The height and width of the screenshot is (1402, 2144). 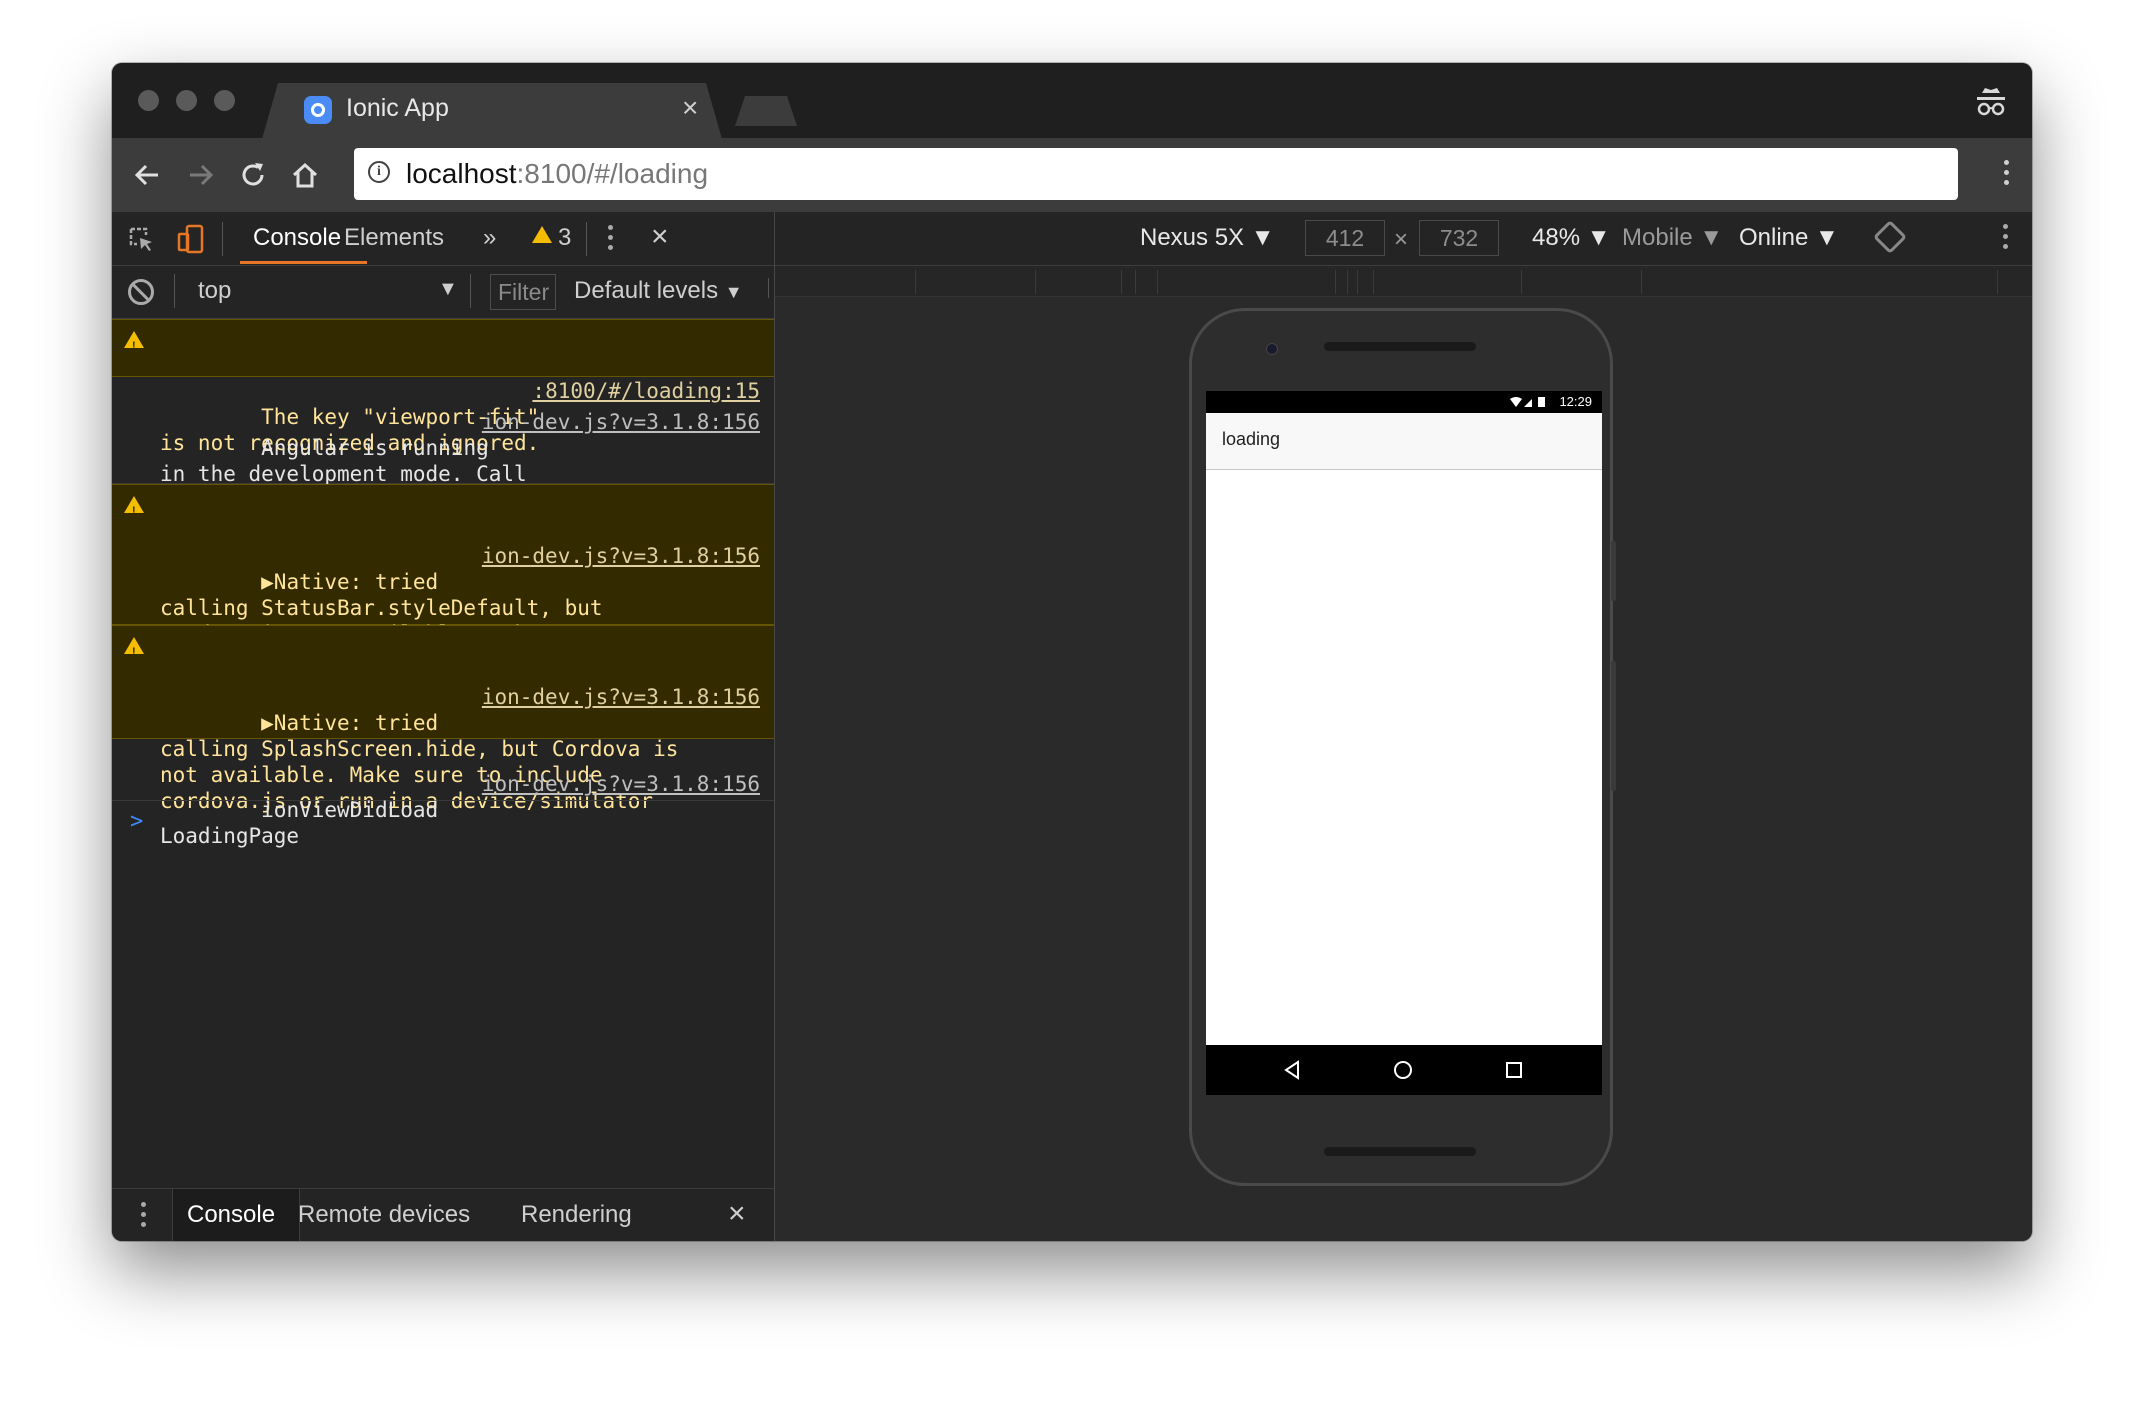 I want to click on back-arrow-icon, so click(x=146, y=175).